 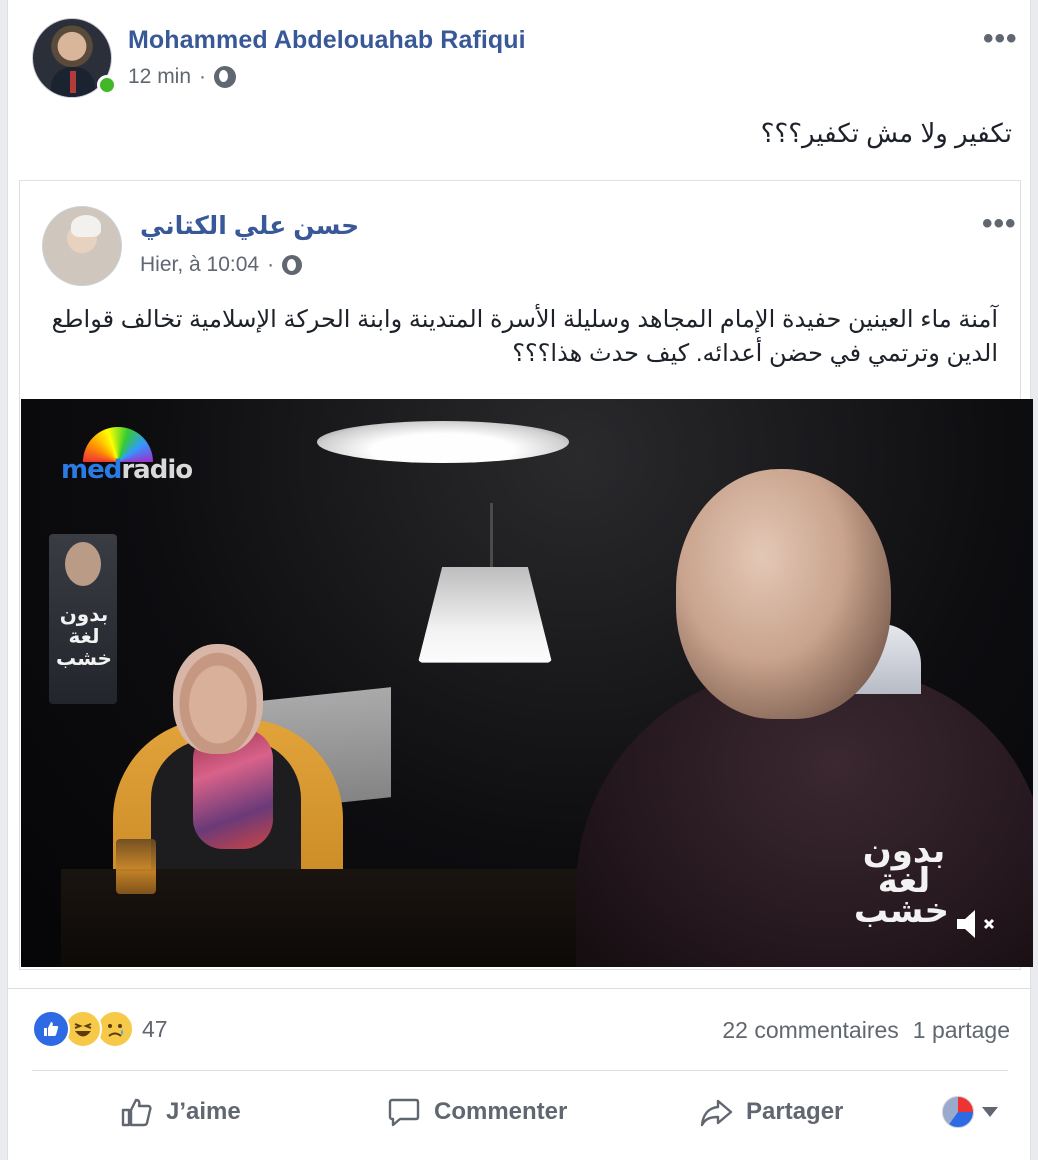 I want to click on shared-more-options-icon: •••, so click(x=999, y=224).